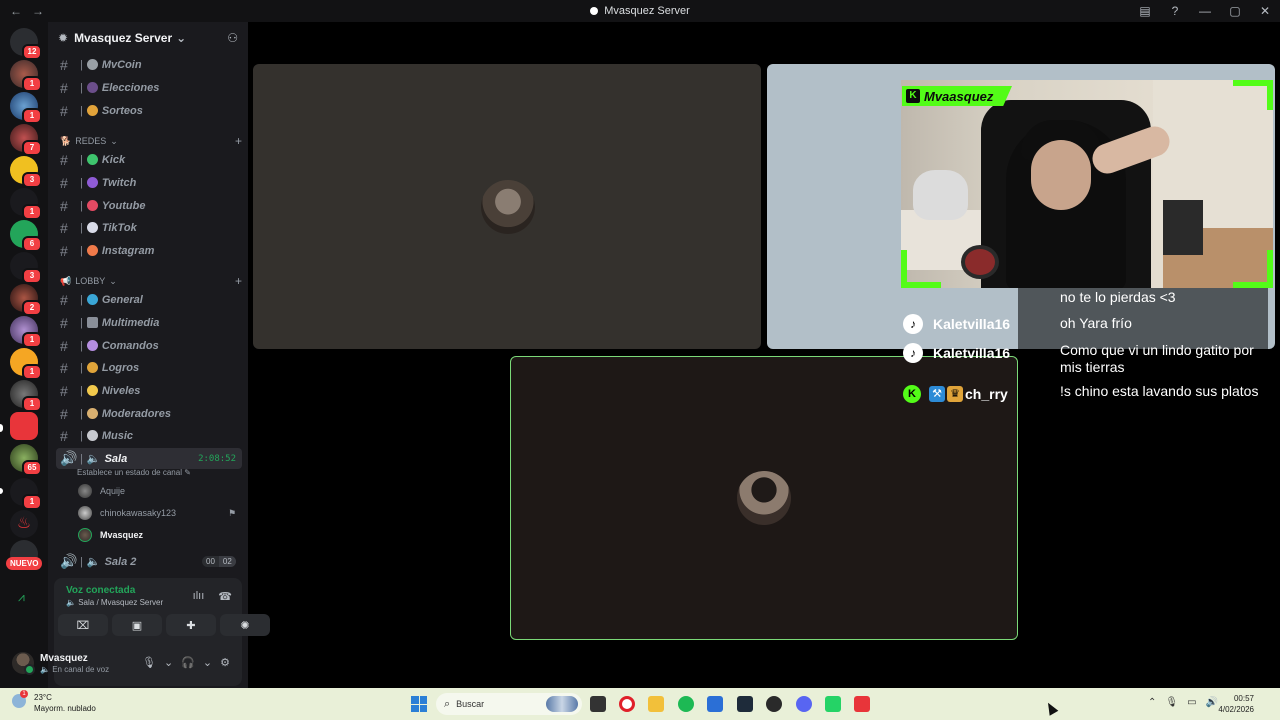 This screenshot has width=1280, height=720. I want to click on channel-tiktok: # | TikTok, so click(149, 227).